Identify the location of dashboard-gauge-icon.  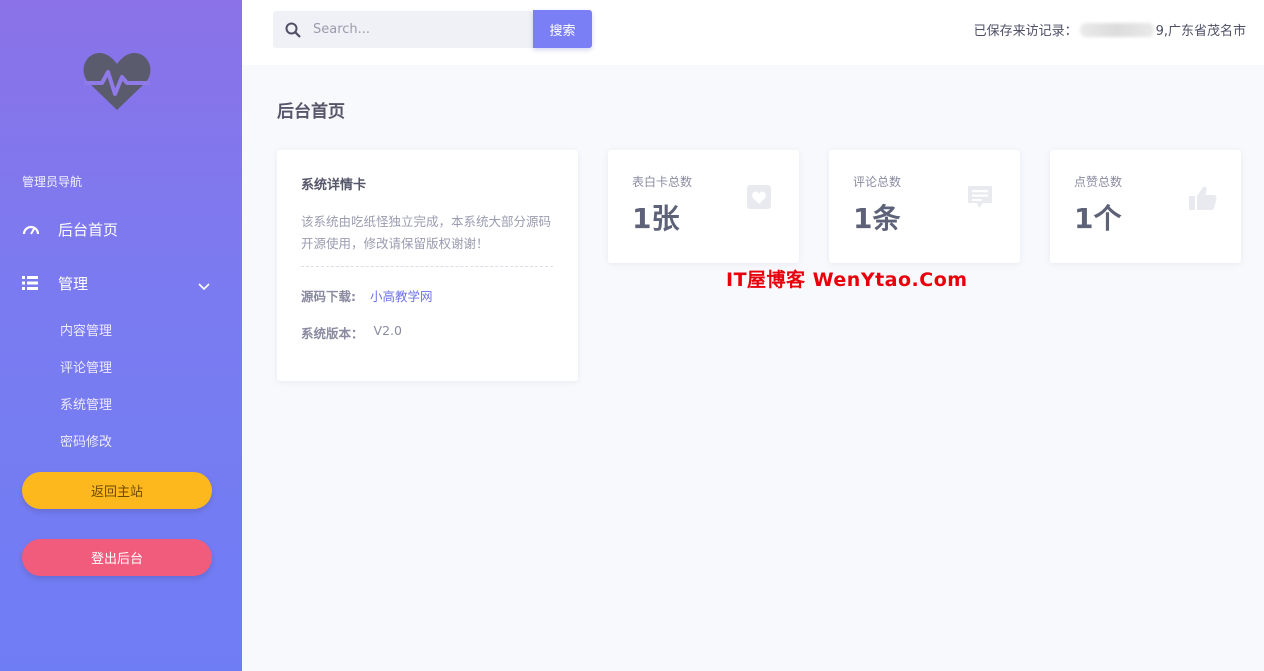
(34, 229).